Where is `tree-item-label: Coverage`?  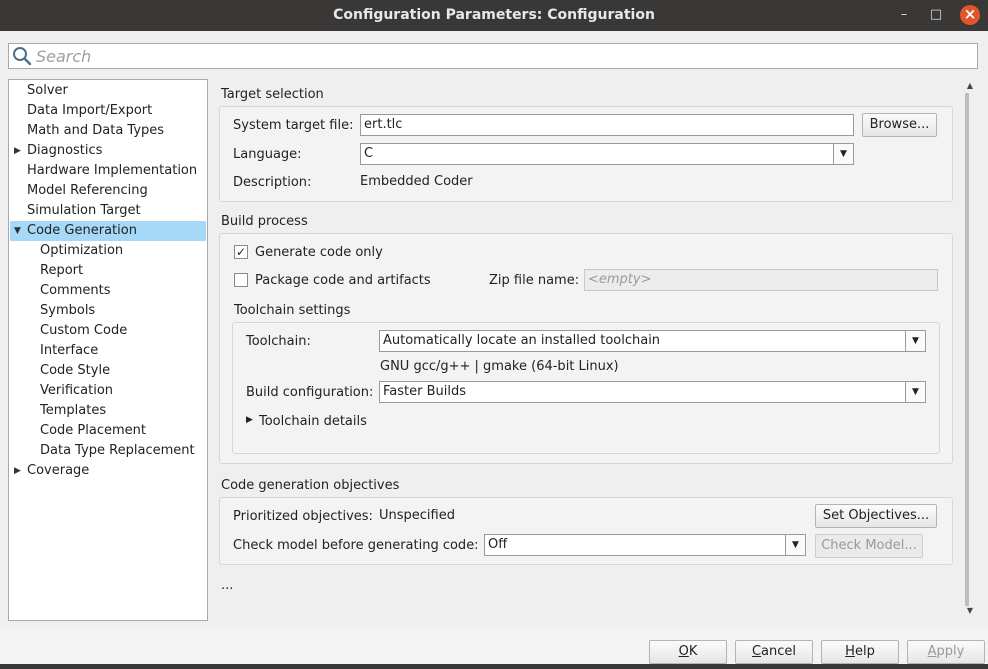 tree-item-label: Coverage is located at coordinates (58, 470).